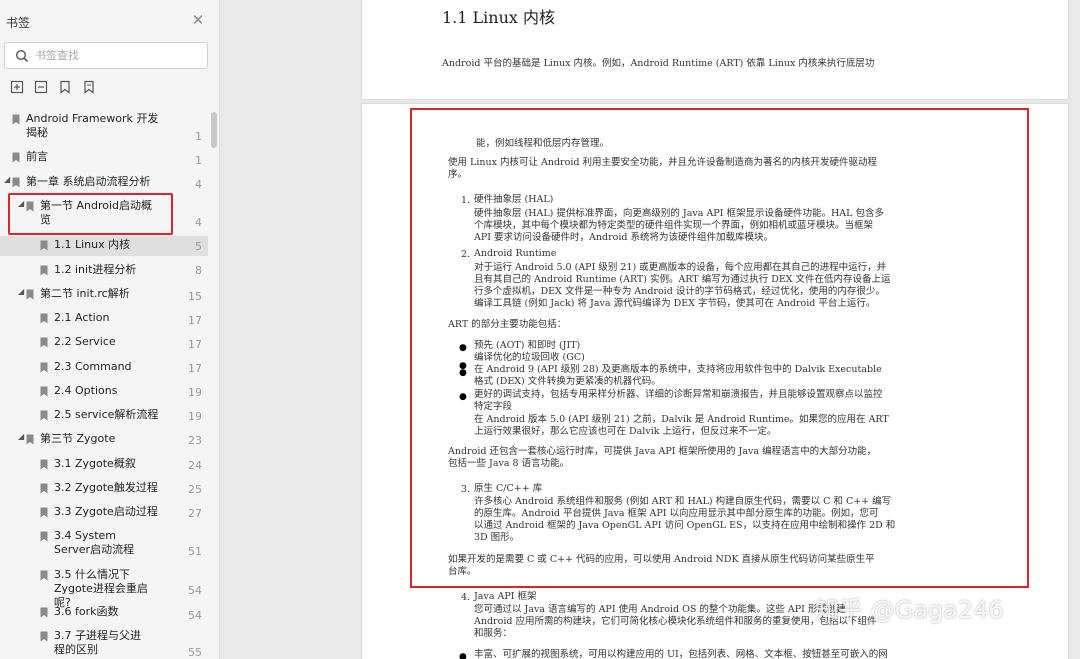 This screenshot has width=1080, height=659. Describe the element at coordinates (85, 341) in the screenshot. I see `bookmark-label: 2.2 Service` at that location.